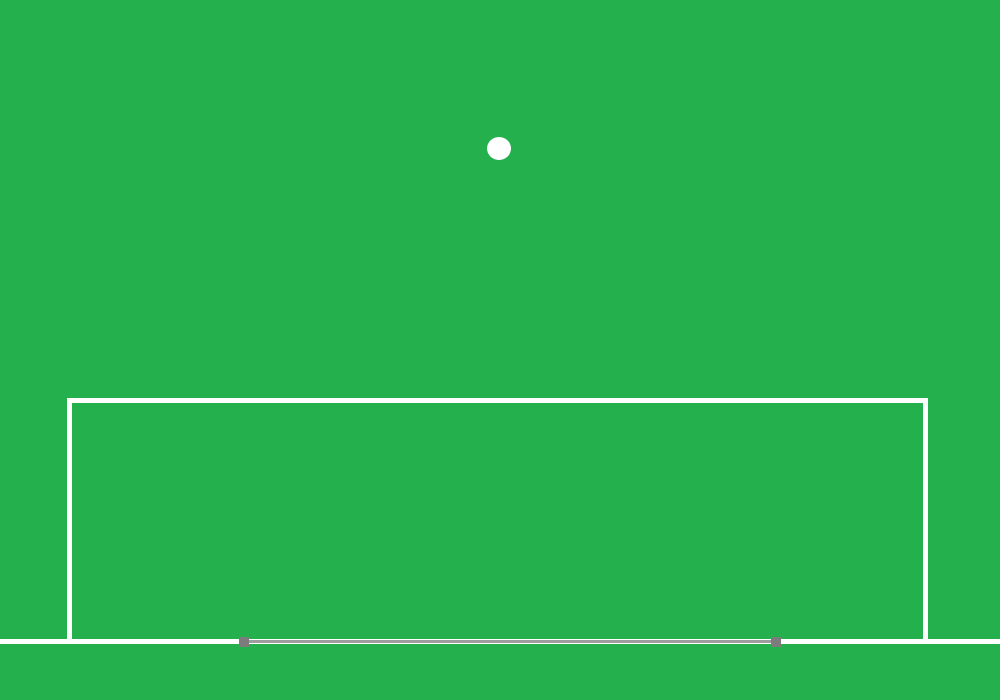  What do you see at coordinates (511, 641) in the screenshot?
I see `goal-crossbar` at bounding box center [511, 641].